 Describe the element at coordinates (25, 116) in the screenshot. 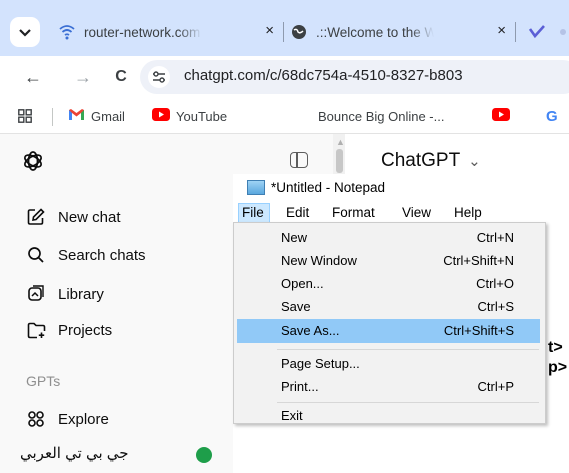

I see `apps-icon` at that location.